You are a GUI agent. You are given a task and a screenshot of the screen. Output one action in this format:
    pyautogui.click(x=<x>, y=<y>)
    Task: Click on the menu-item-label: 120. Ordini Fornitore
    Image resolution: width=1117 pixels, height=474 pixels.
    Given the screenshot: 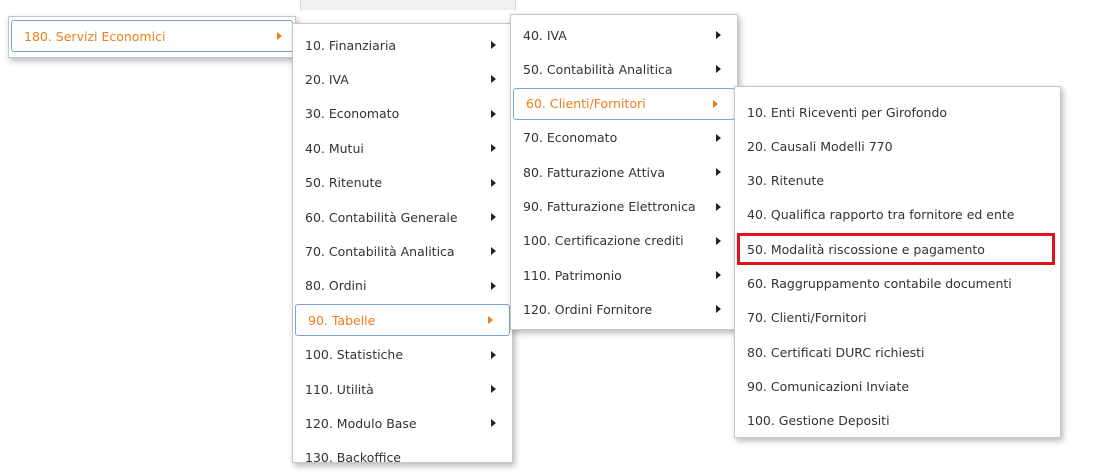 What is the action you would take?
    pyautogui.click(x=588, y=309)
    